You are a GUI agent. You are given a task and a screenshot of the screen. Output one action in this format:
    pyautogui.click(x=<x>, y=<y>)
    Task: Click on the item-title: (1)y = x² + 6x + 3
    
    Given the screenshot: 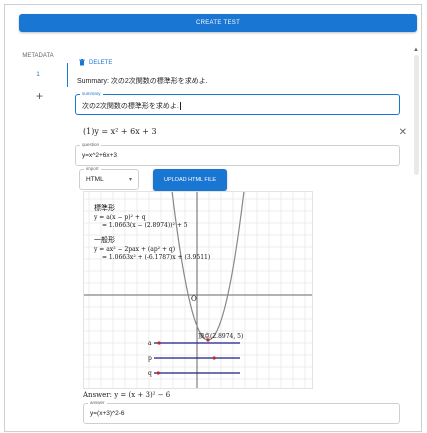 What is the action you would take?
    pyautogui.click(x=120, y=131)
    